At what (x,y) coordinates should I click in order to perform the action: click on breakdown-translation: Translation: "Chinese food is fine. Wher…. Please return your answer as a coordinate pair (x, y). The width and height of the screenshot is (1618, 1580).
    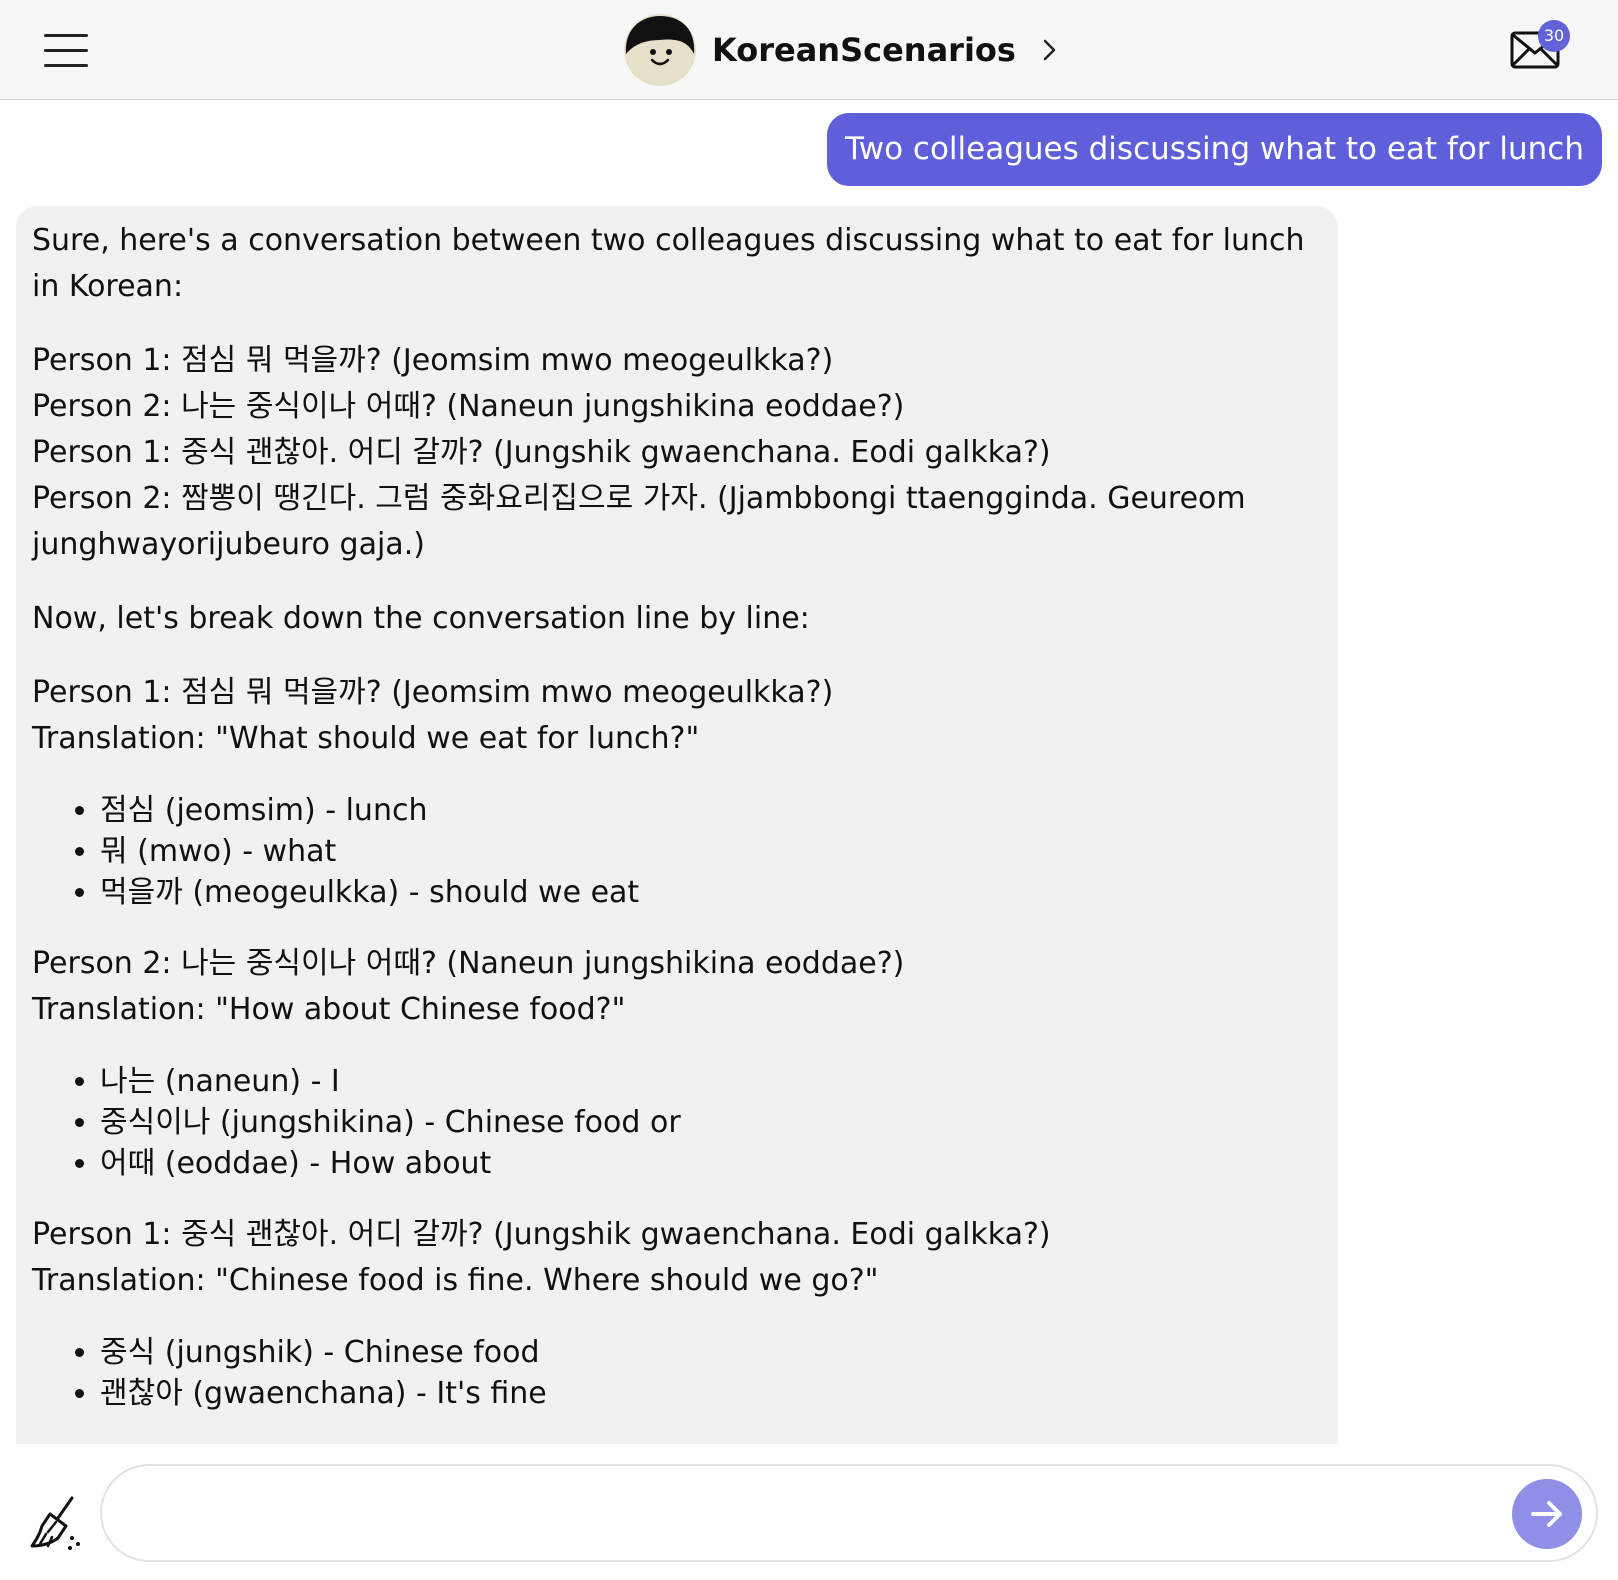
    Looking at the image, I should click on (455, 1280).